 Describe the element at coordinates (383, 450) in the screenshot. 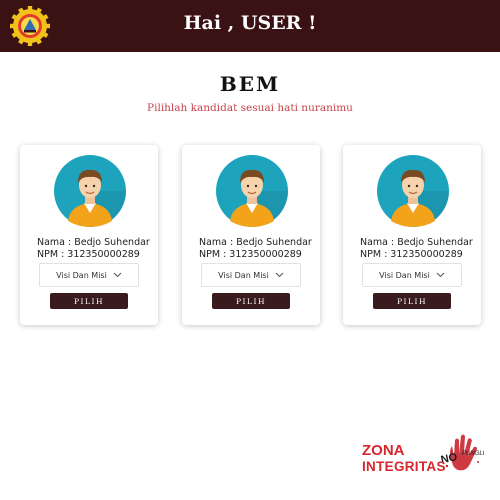

I see `zona-text: ZONA` at that location.